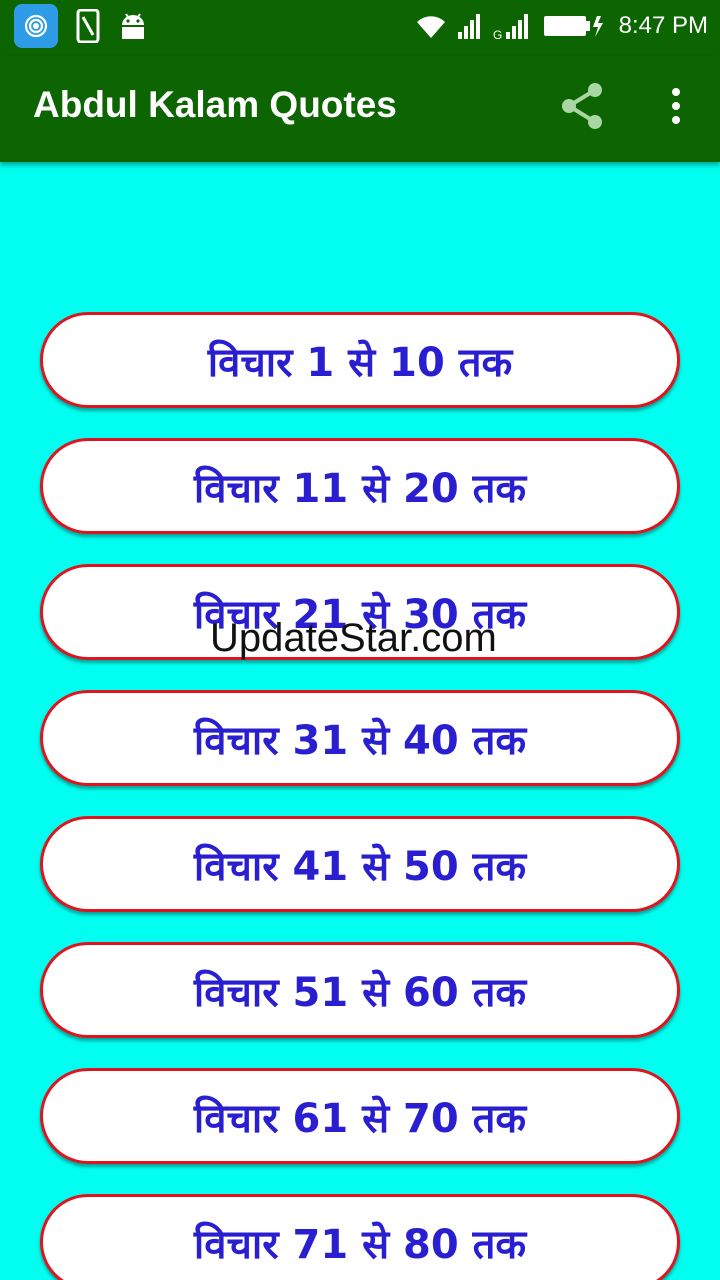 The height and width of the screenshot is (1280, 720). Describe the element at coordinates (36, 26) in the screenshot. I see `hotspot-app-icon` at that location.